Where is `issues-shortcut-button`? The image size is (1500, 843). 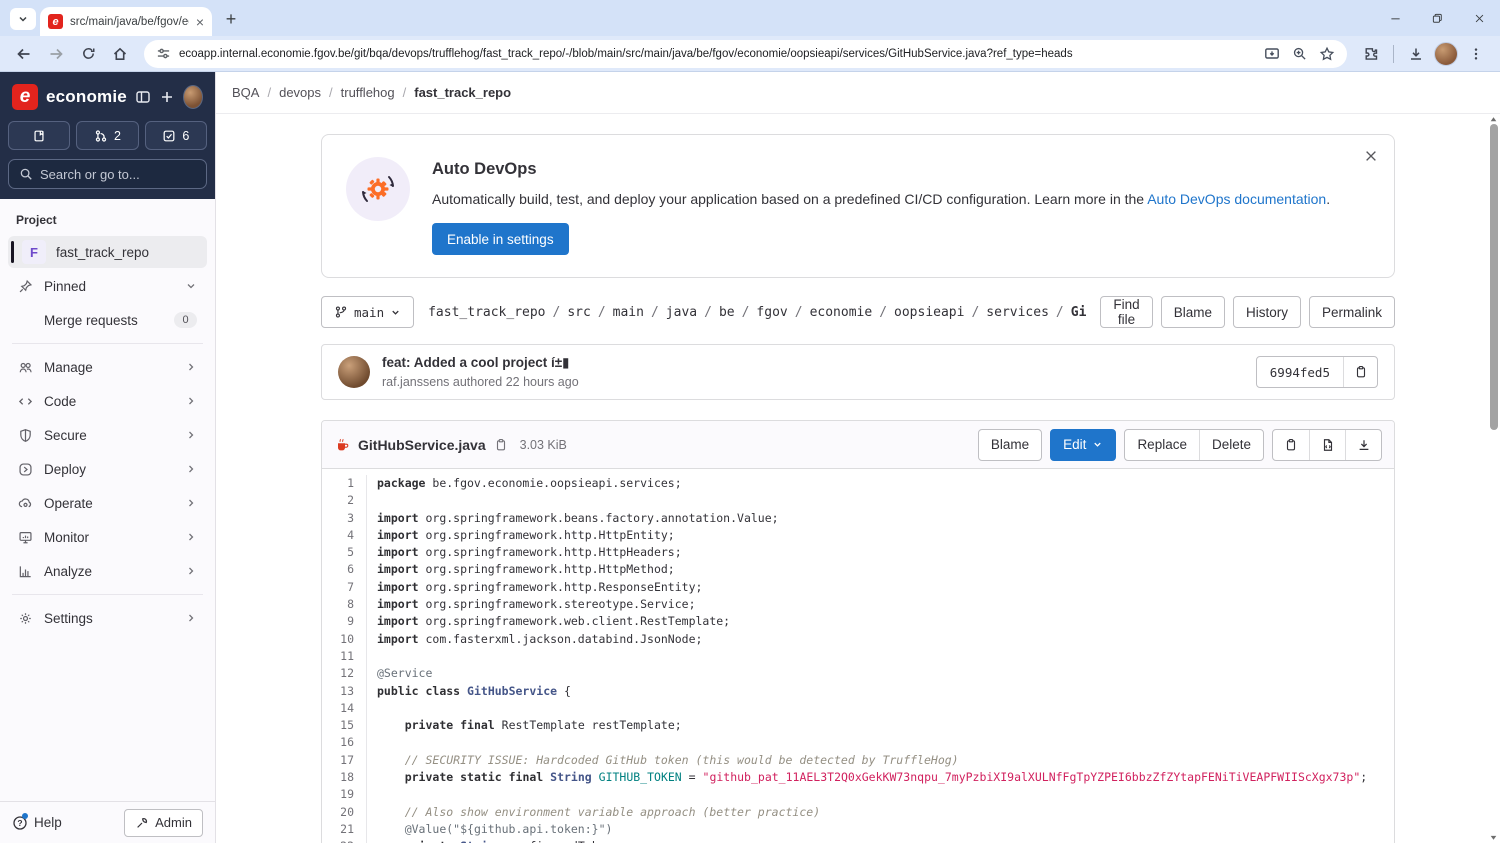
issues-shortcut-button is located at coordinates (39, 135).